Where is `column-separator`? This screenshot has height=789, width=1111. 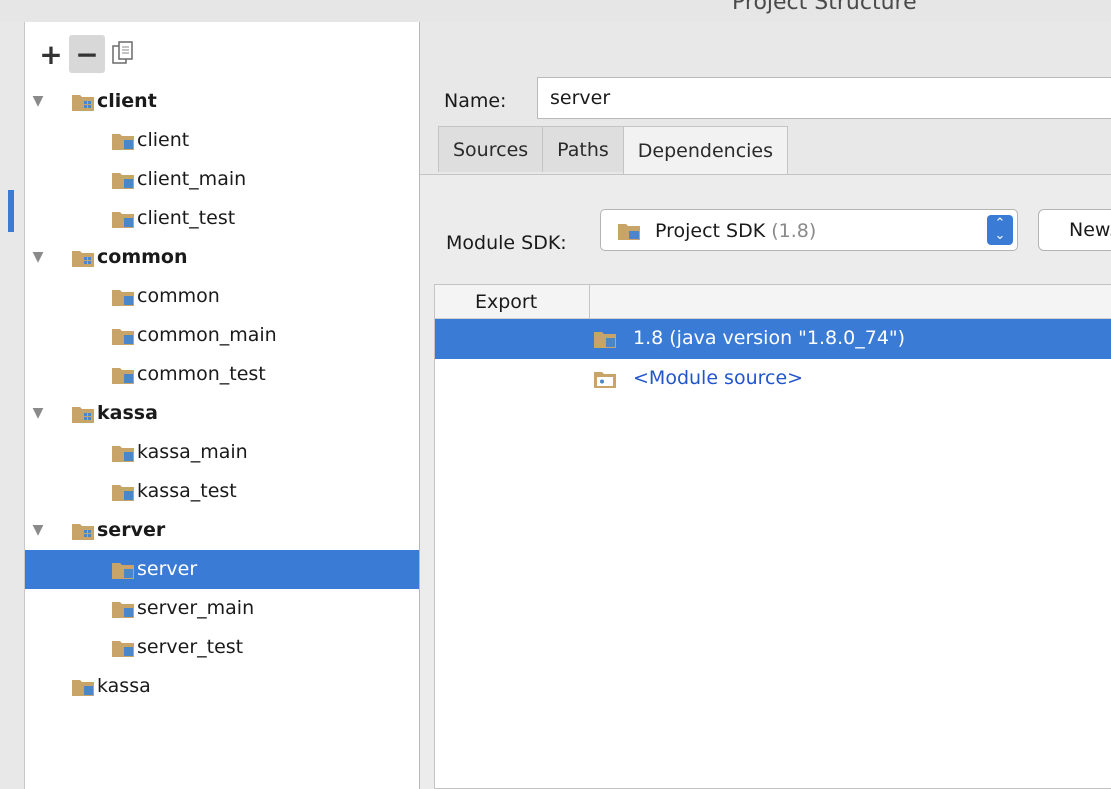 column-separator is located at coordinates (589, 302).